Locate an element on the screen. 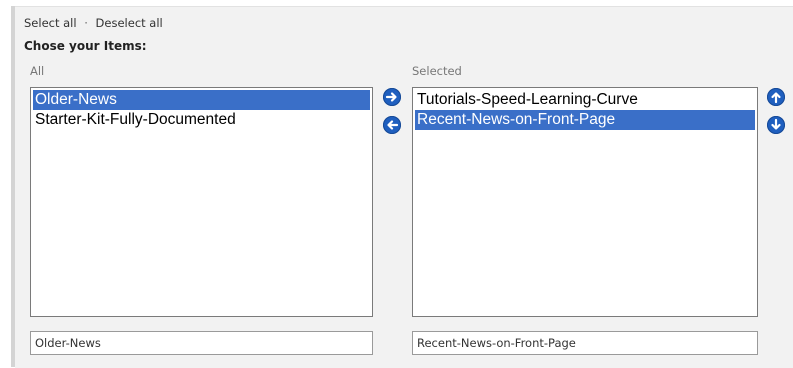  arrow-right-icon is located at coordinates (391, 97).